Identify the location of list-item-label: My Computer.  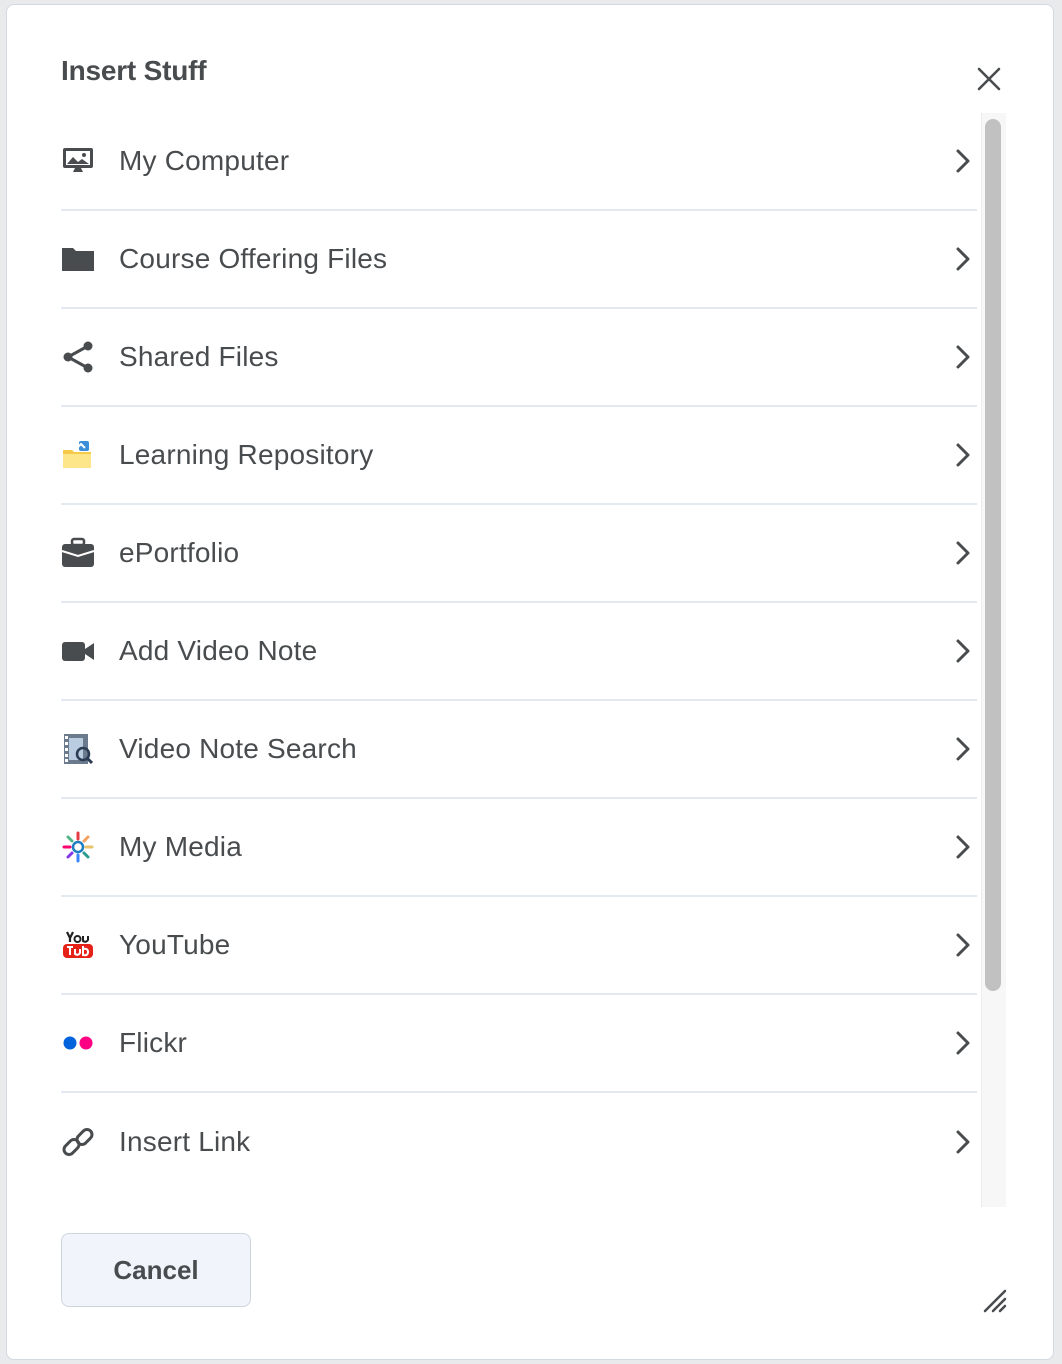
(204, 160).